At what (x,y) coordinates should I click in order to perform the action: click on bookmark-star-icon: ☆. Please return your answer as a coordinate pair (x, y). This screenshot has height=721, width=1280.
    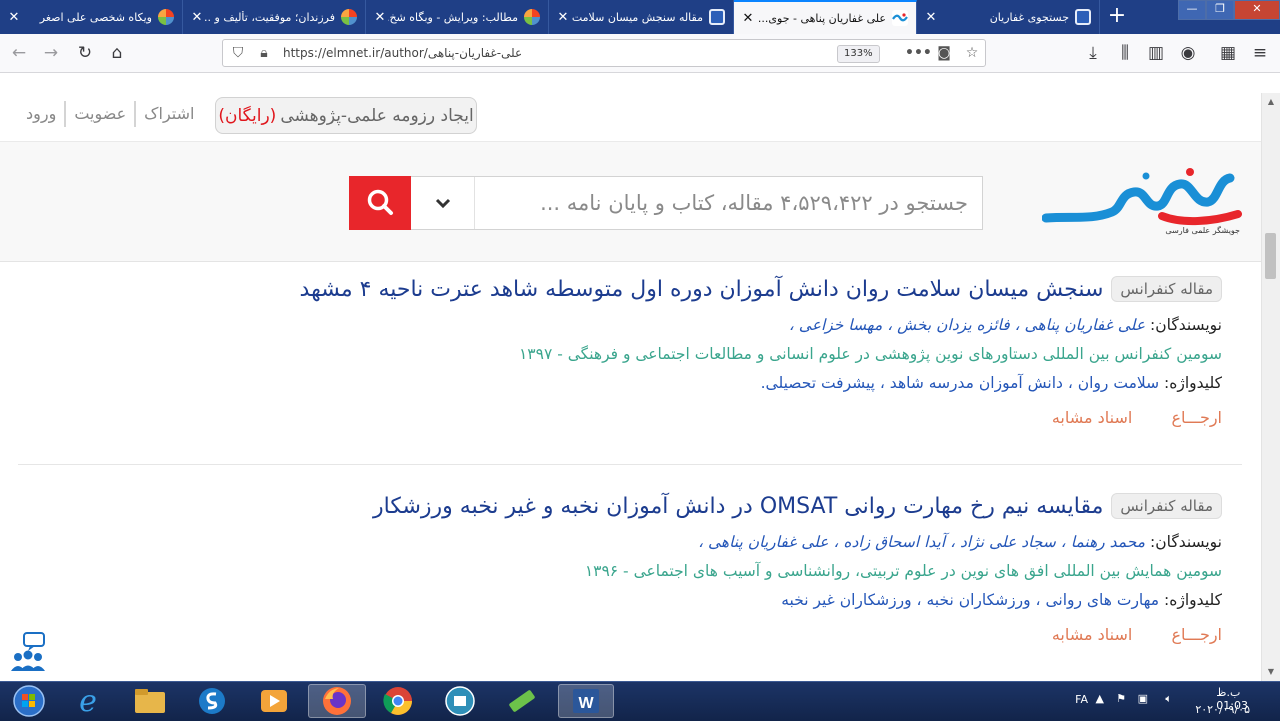
    Looking at the image, I should click on (972, 53).